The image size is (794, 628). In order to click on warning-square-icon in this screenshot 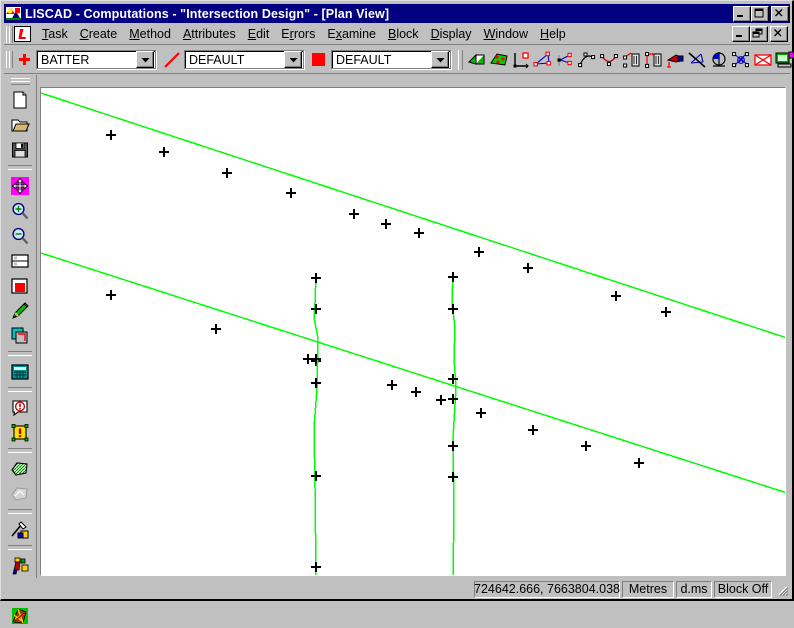, I will do `click(20, 432)`.